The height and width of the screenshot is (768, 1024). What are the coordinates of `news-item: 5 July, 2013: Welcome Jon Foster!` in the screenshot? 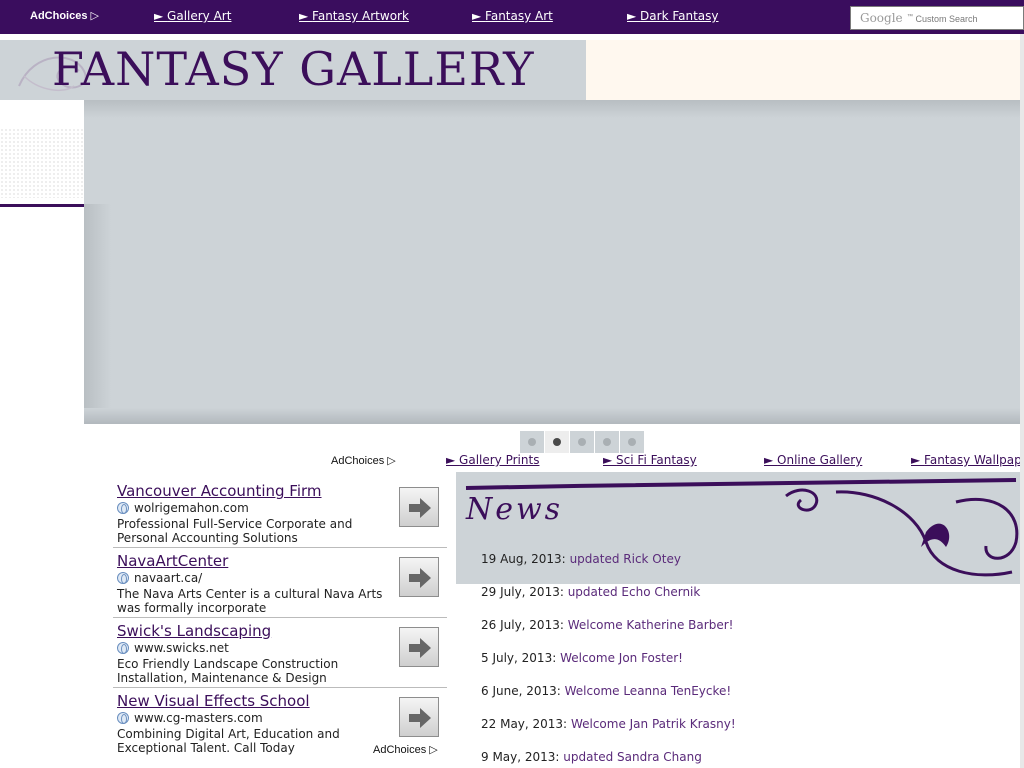 It's located at (582, 658).